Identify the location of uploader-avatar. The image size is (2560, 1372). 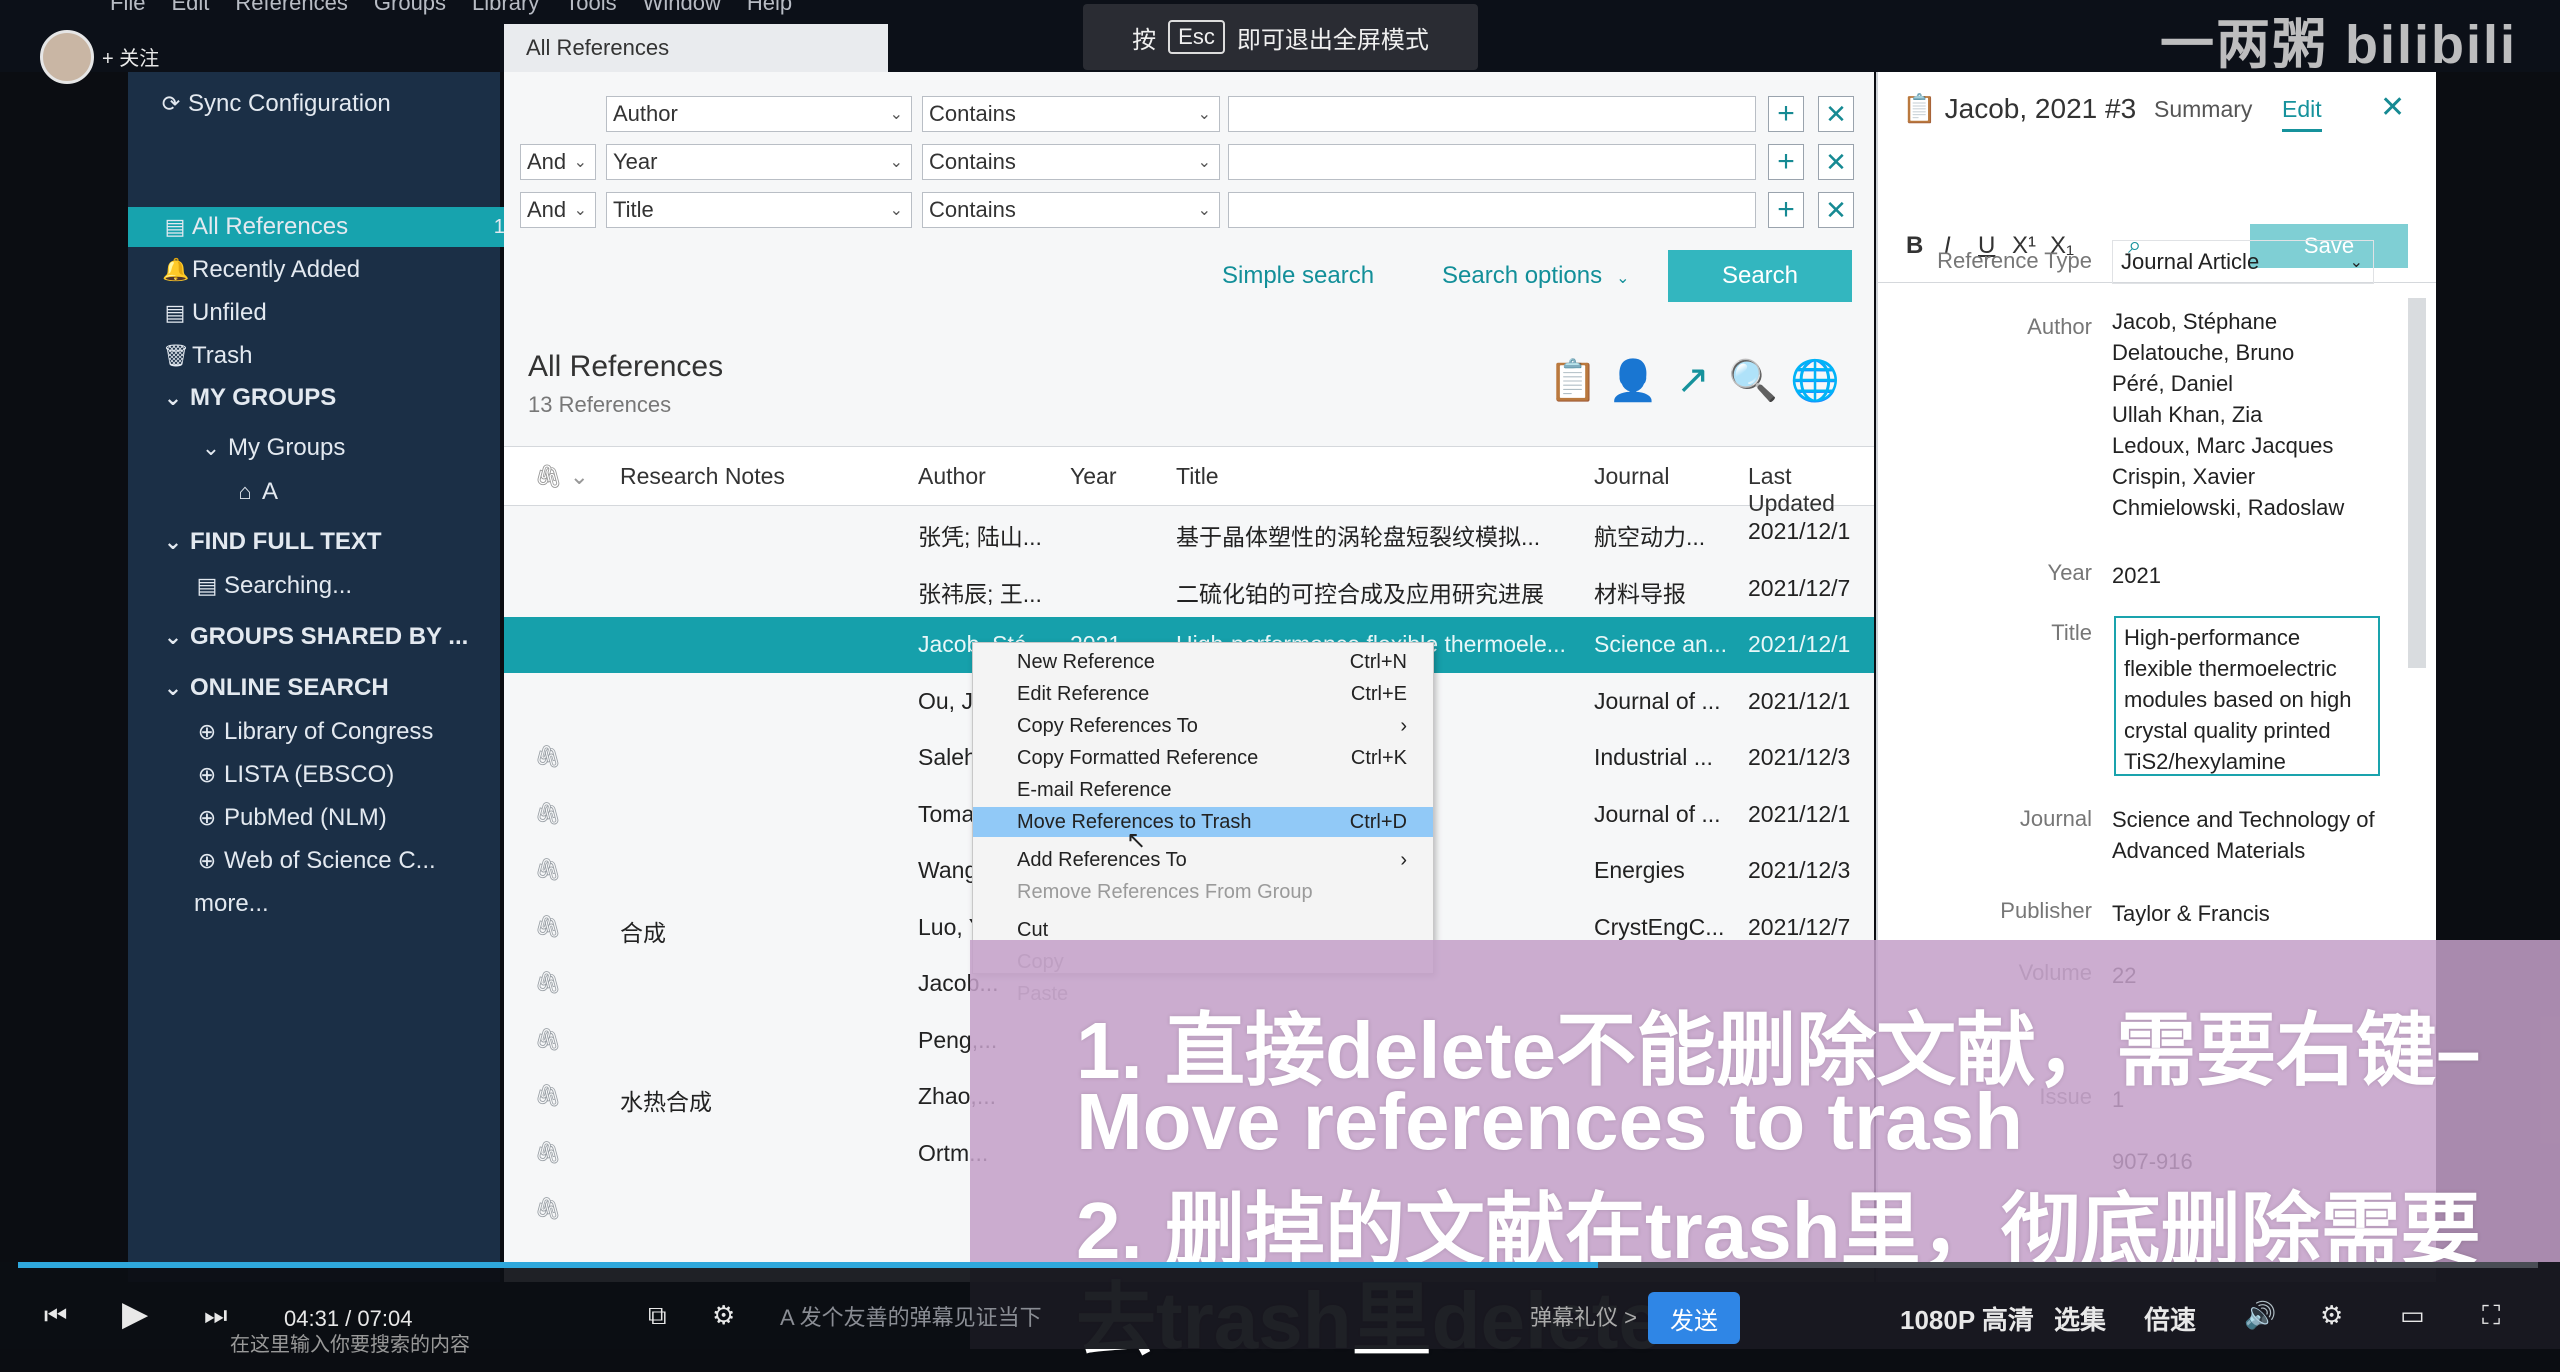
(67, 57).